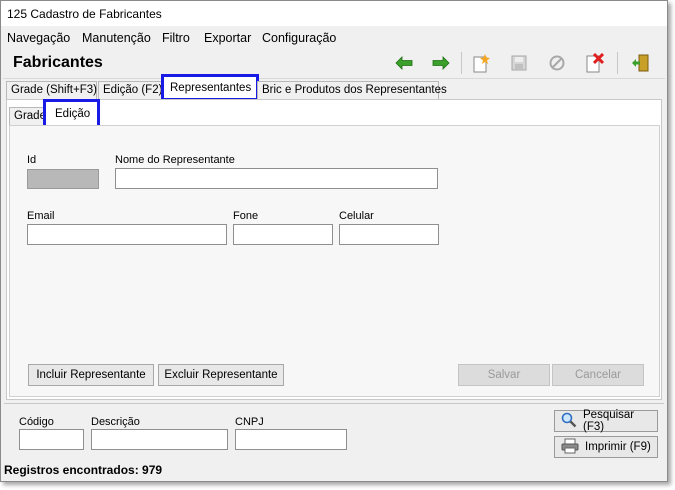  What do you see at coordinates (227, 38) in the screenshot?
I see `menu-exportar: Exportar` at bounding box center [227, 38].